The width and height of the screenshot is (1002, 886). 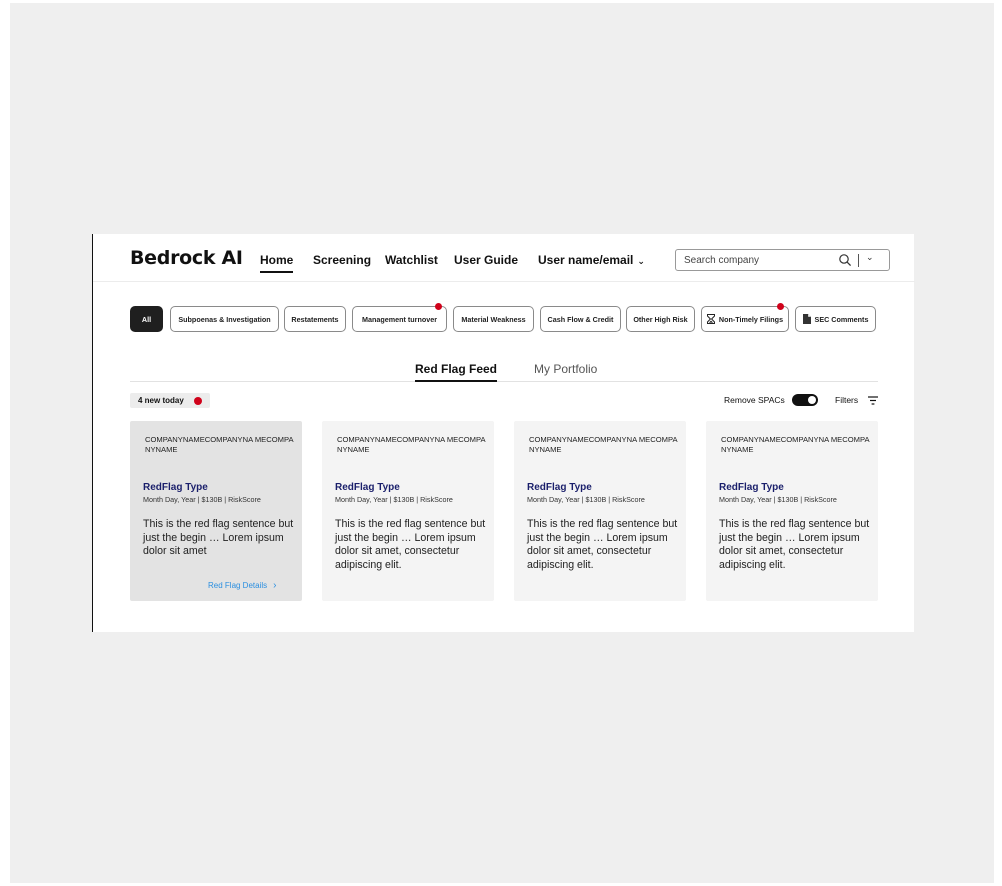 I want to click on remove-spacs-label: Remove SPACs, so click(x=754, y=400).